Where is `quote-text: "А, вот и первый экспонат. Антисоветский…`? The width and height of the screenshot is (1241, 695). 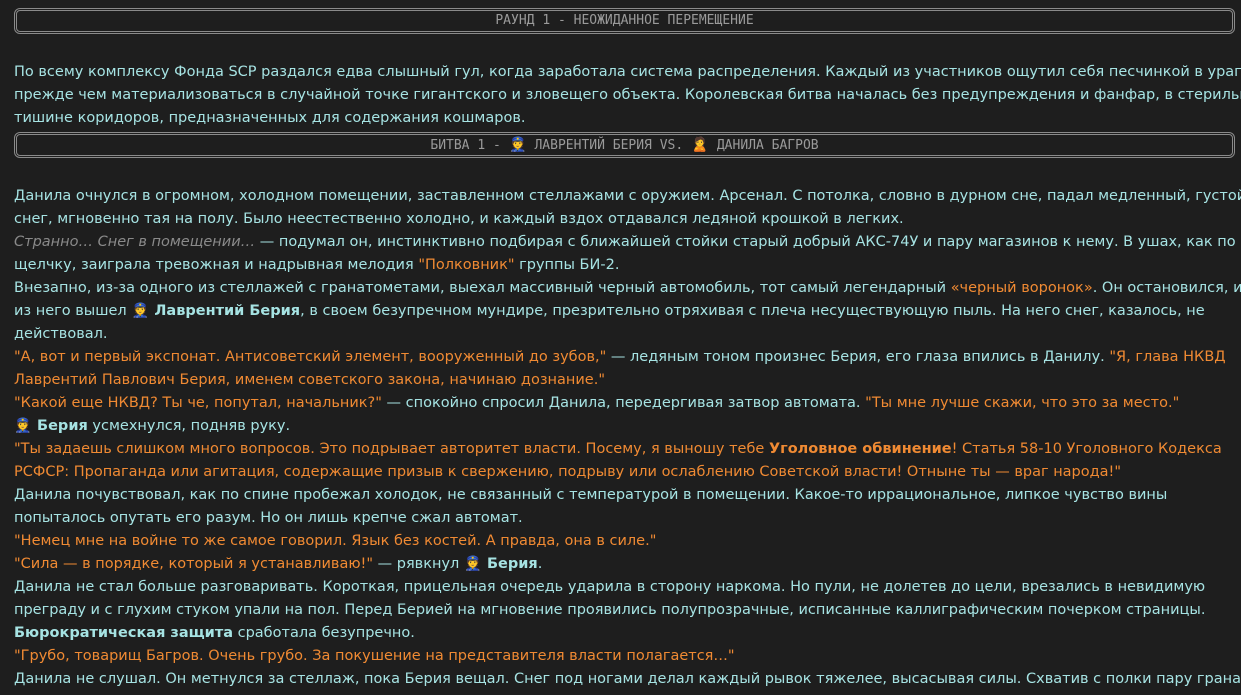 quote-text: "А, вот и первый экспонат. Антисоветский… is located at coordinates (310, 357).